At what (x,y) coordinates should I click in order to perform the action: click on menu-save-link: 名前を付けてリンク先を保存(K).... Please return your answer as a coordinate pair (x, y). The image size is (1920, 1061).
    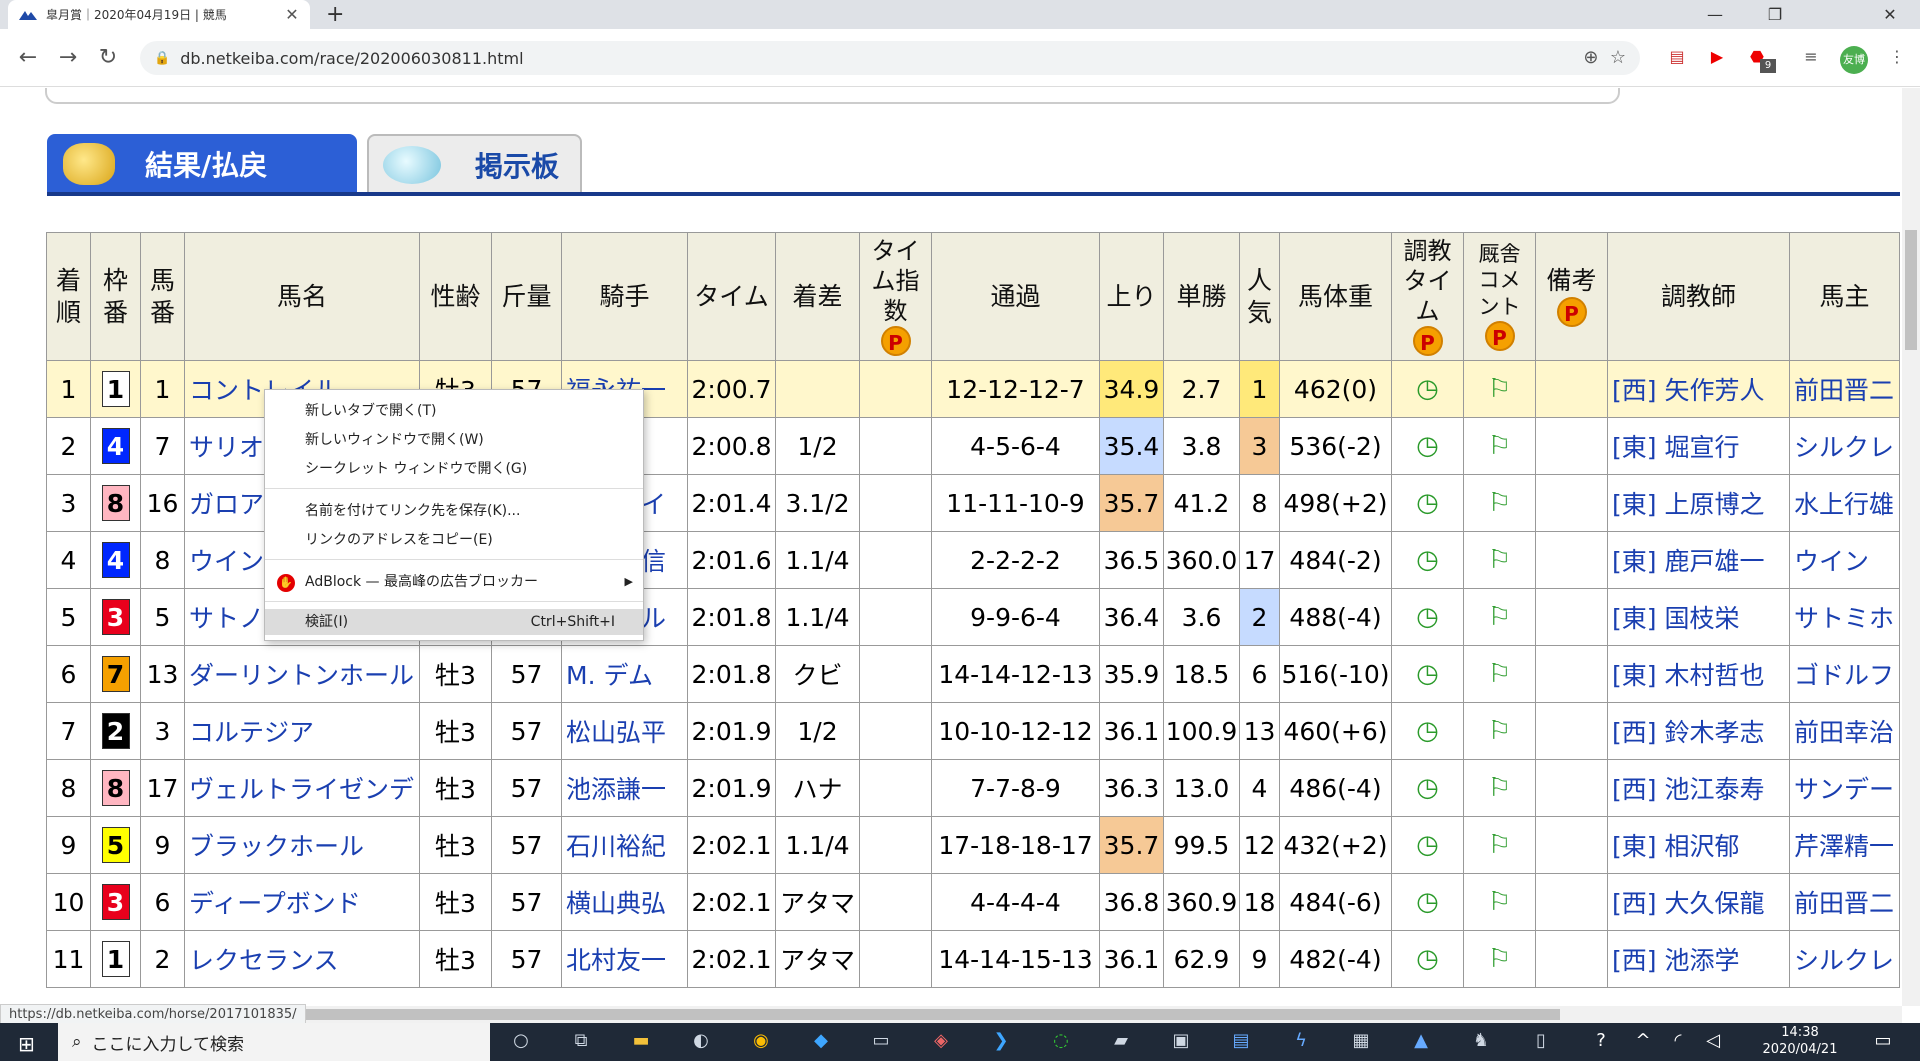
    Looking at the image, I should click on (454, 511).